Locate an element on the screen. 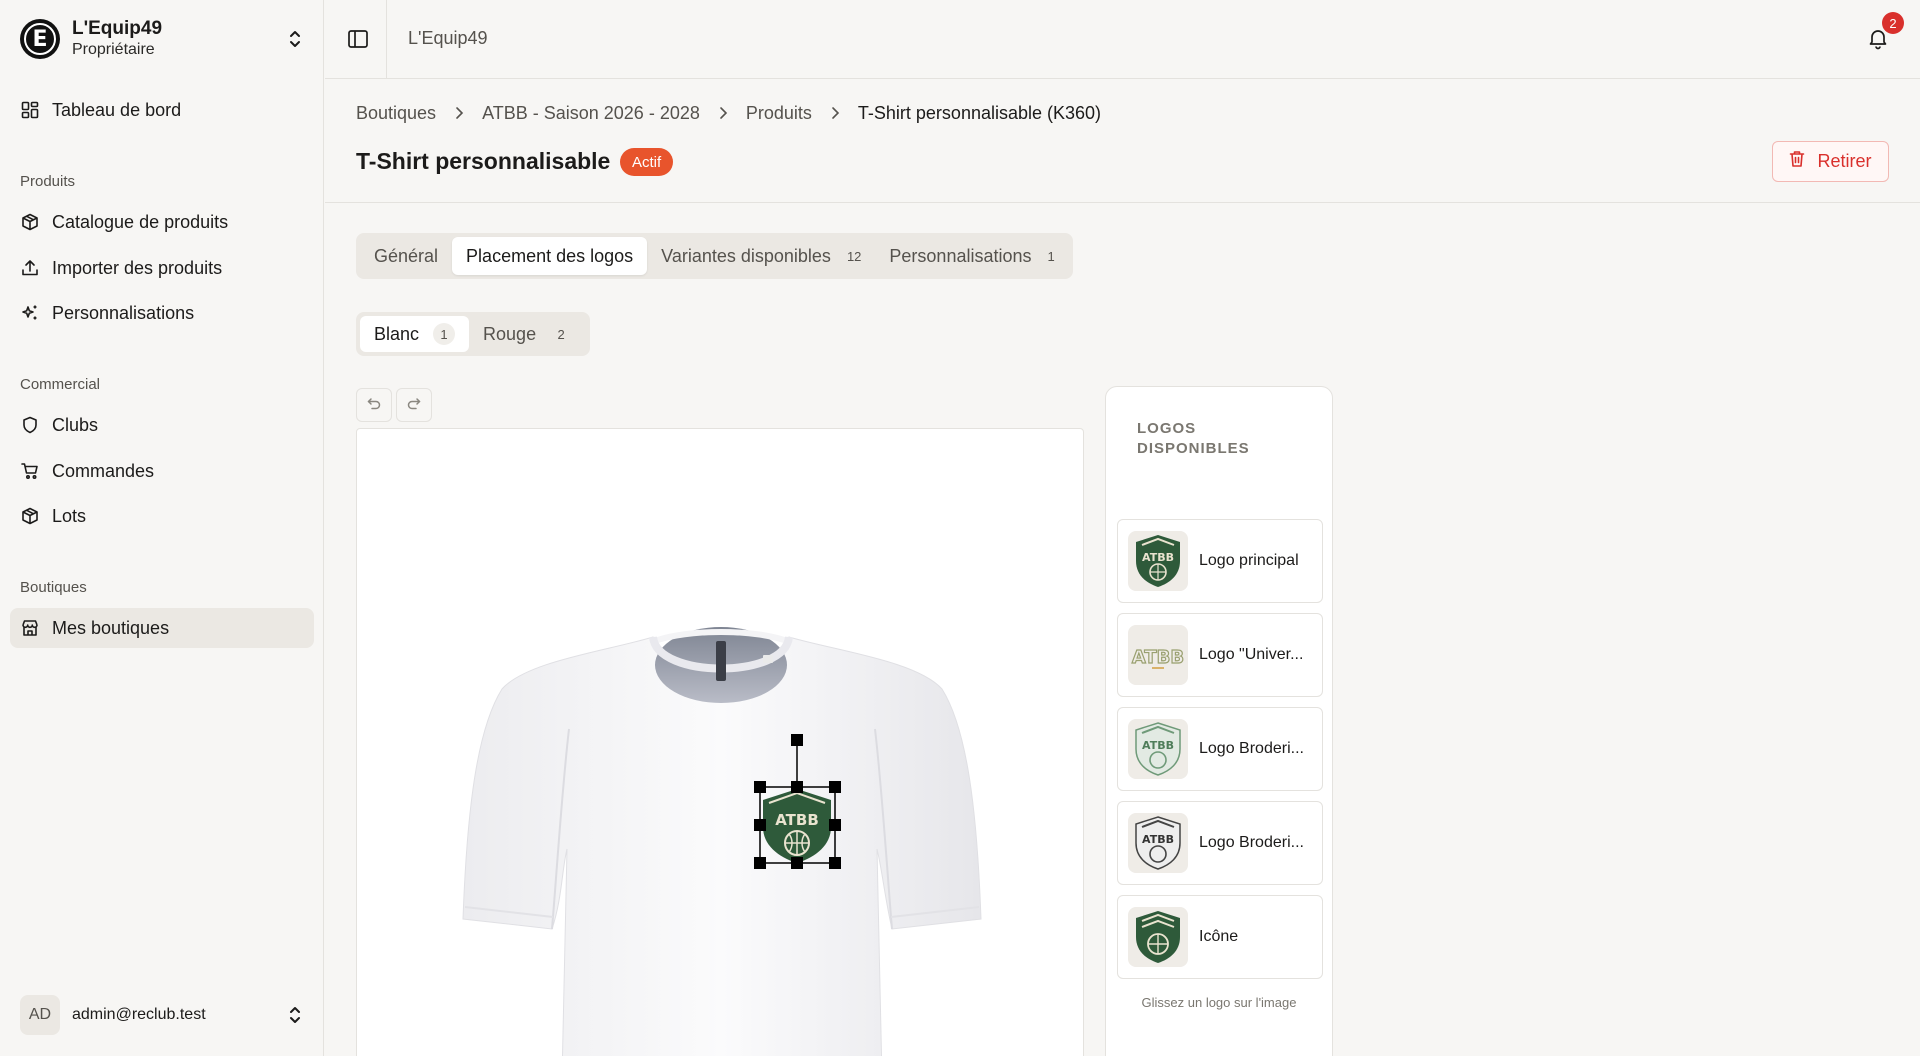  breadcrumb-item: ATBB - Saison 2026 - 2028 is located at coordinates (591, 113).